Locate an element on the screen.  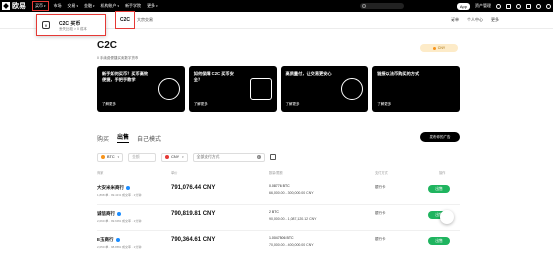
nav-finance: 金融 ▾ is located at coordinates (89, 6).